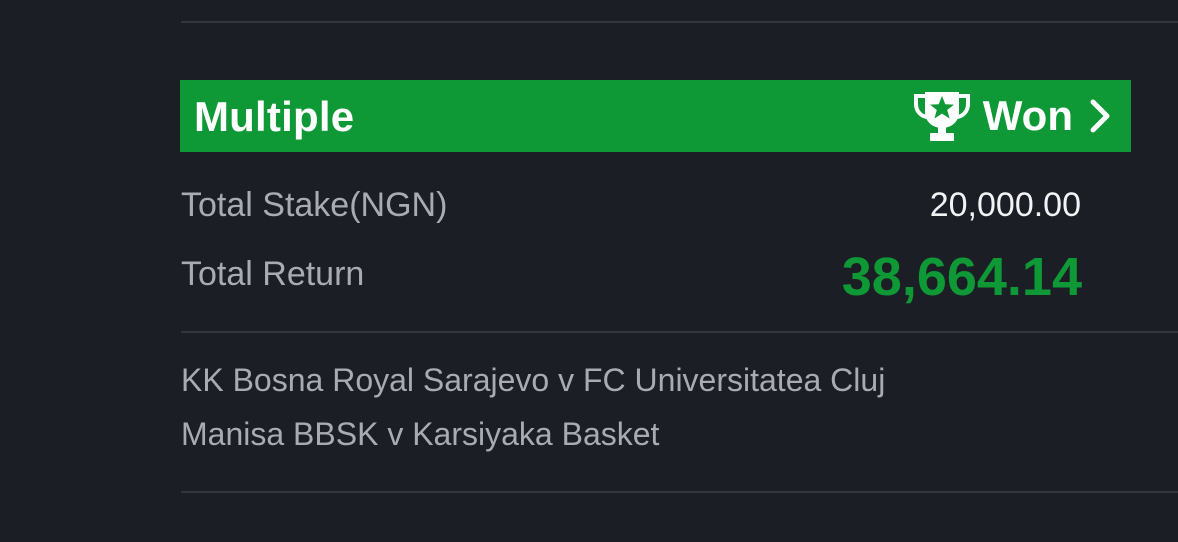 The height and width of the screenshot is (542, 1178). What do you see at coordinates (1100, 116) in the screenshot?
I see `chevron-right-icon` at bounding box center [1100, 116].